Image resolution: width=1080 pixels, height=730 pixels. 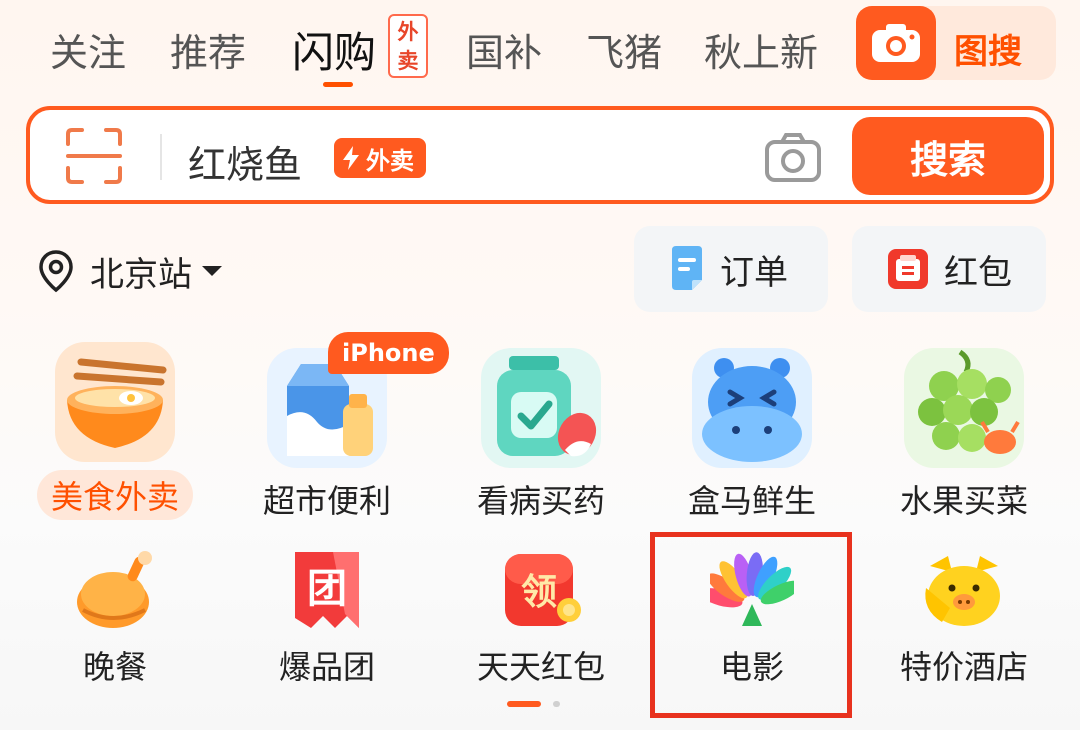 What do you see at coordinates (540, 155) in the screenshot?
I see `search-bar: 红烧鱼 外卖 搜索` at bounding box center [540, 155].